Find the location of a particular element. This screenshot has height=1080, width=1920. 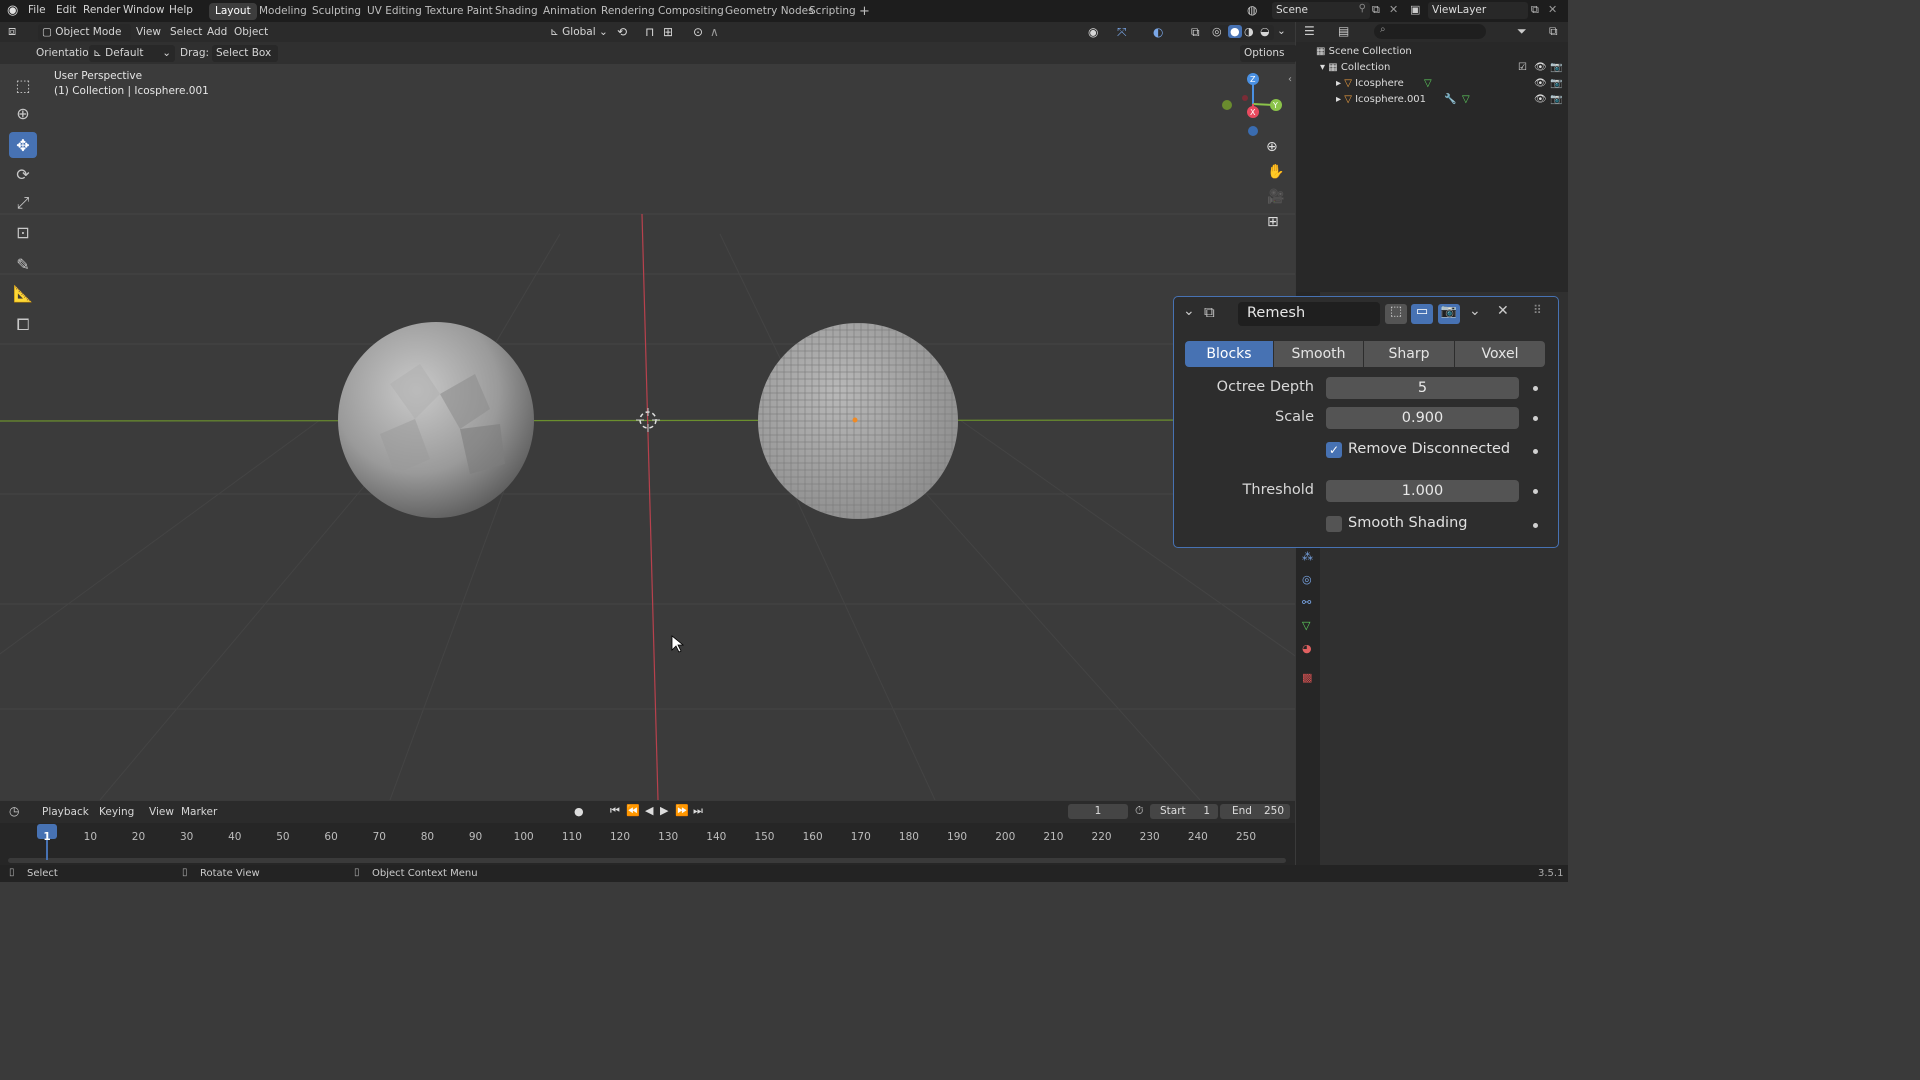

jump-to-keyframe-forward-icon: ⏩ is located at coordinates (682, 810).